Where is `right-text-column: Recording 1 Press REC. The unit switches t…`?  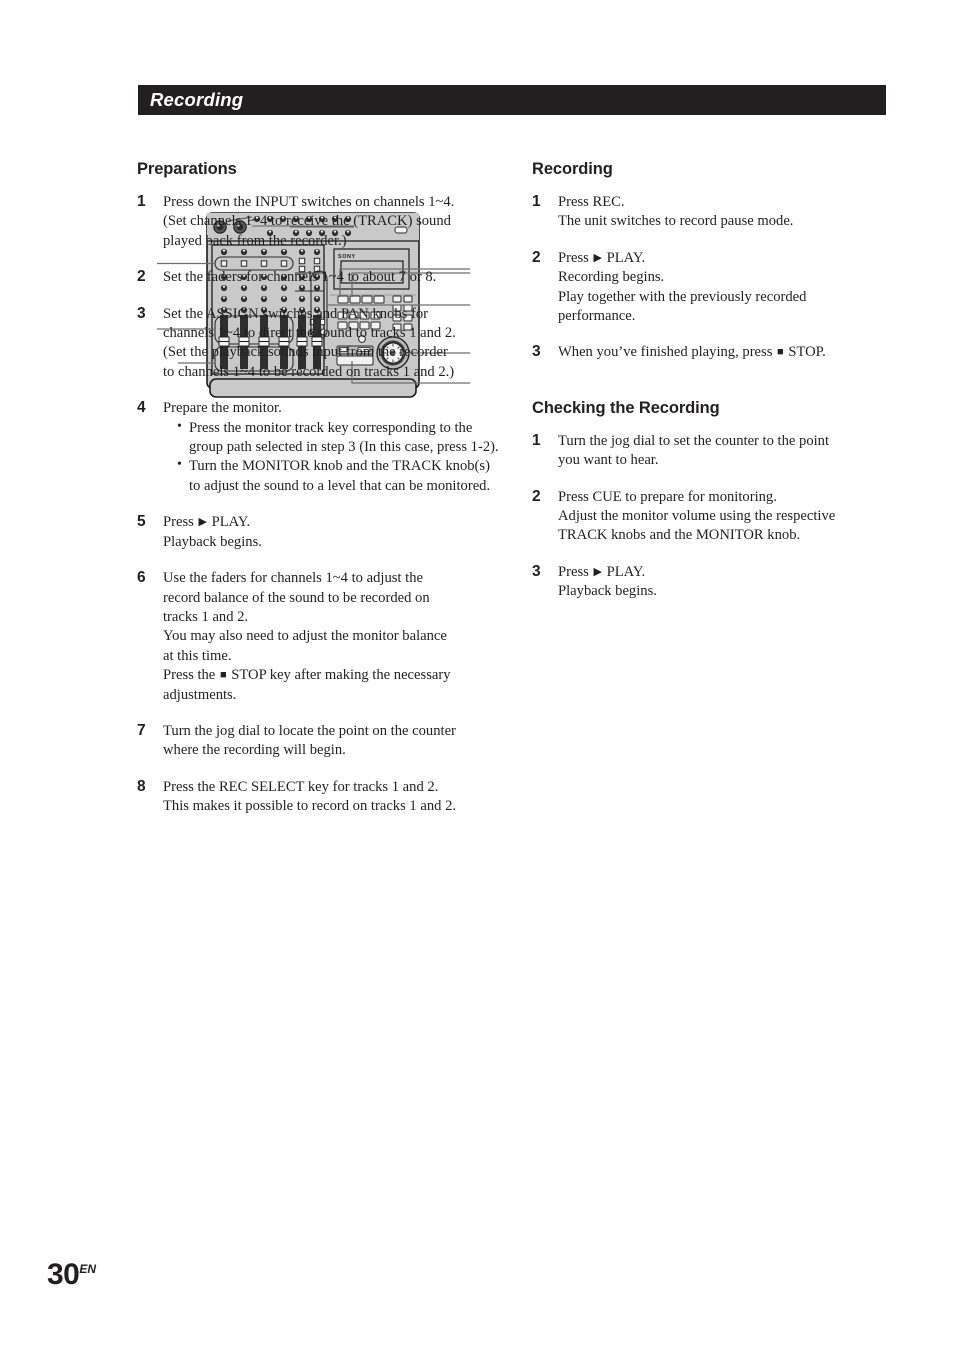 right-text-column: Recording 1 Press REC. The unit switches t… is located at coordinates (709, 389).